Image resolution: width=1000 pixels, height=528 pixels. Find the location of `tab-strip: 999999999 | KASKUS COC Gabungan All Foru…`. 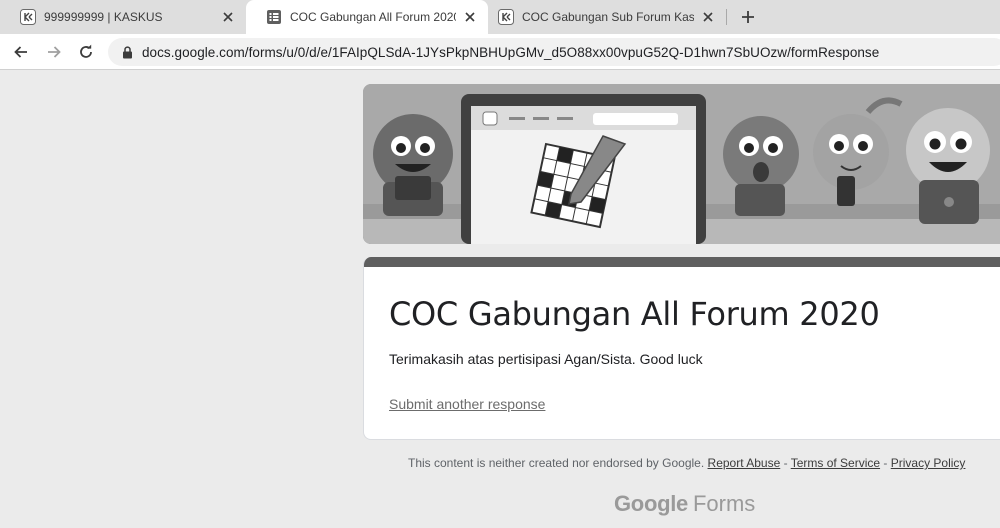

tab-strip: 999999999 | KASKUS COC Gabungan All Foru… is located at coordinates (500, 17).